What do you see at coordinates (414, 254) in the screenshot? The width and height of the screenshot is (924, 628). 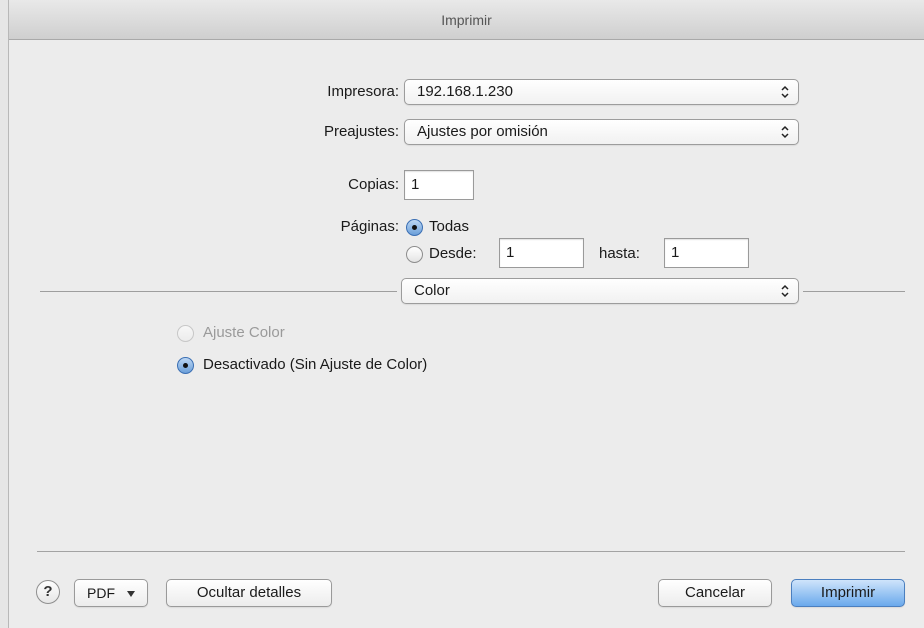 I see `pages-range-radio` at bounding box center [414, 254].